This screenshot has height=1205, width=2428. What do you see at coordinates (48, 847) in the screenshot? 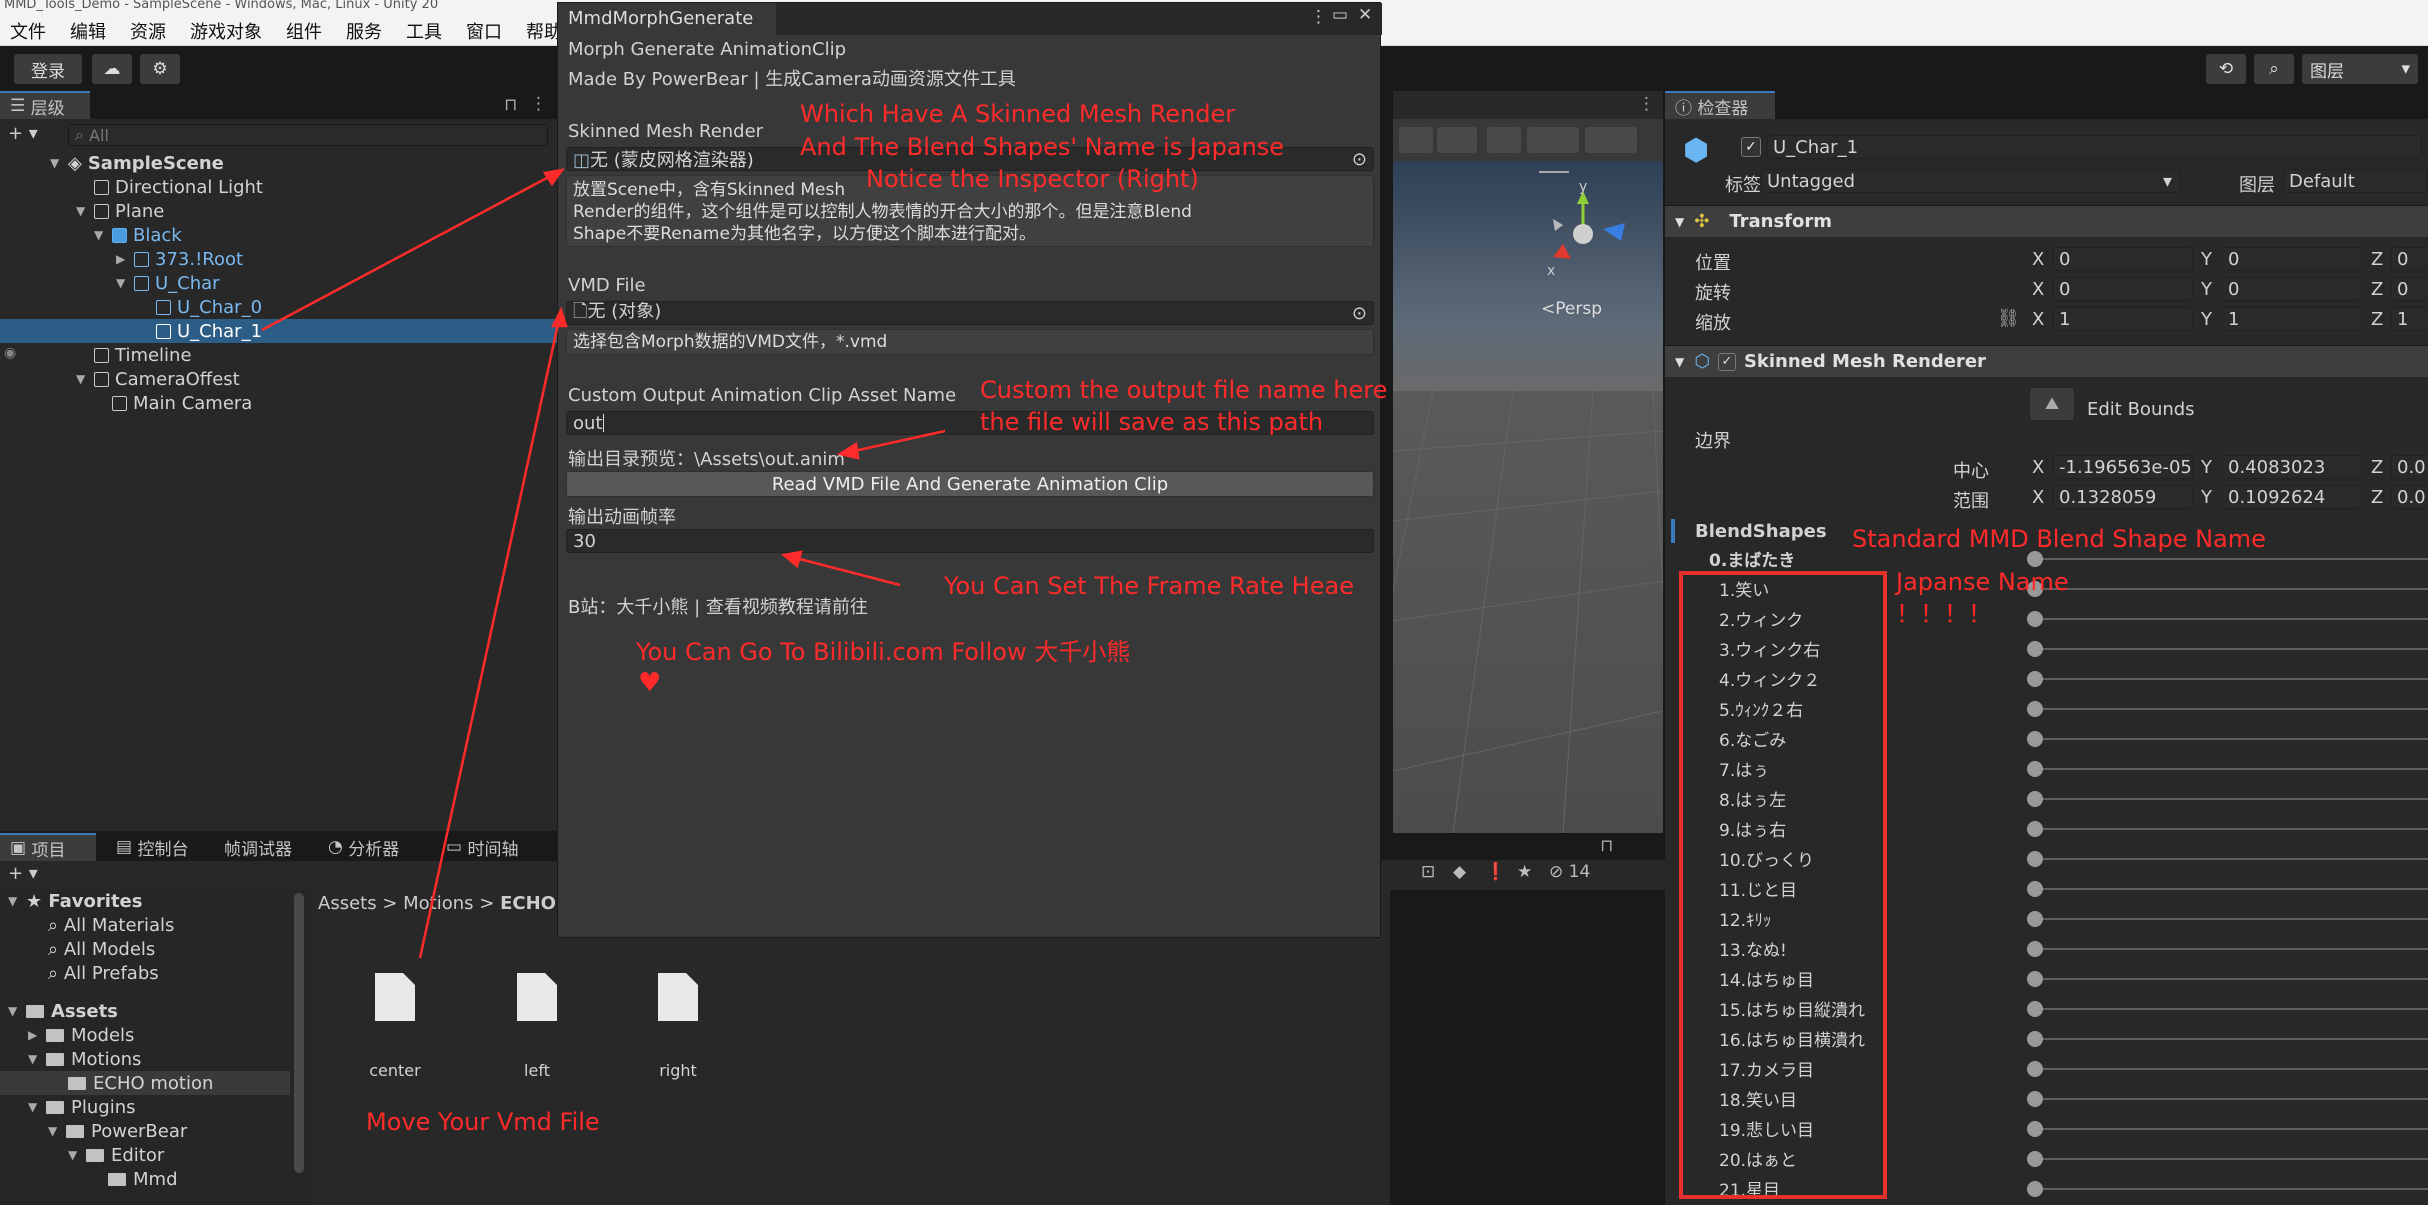
I see `tab-project: ▣ 项目` at bounding box center [48, 847].